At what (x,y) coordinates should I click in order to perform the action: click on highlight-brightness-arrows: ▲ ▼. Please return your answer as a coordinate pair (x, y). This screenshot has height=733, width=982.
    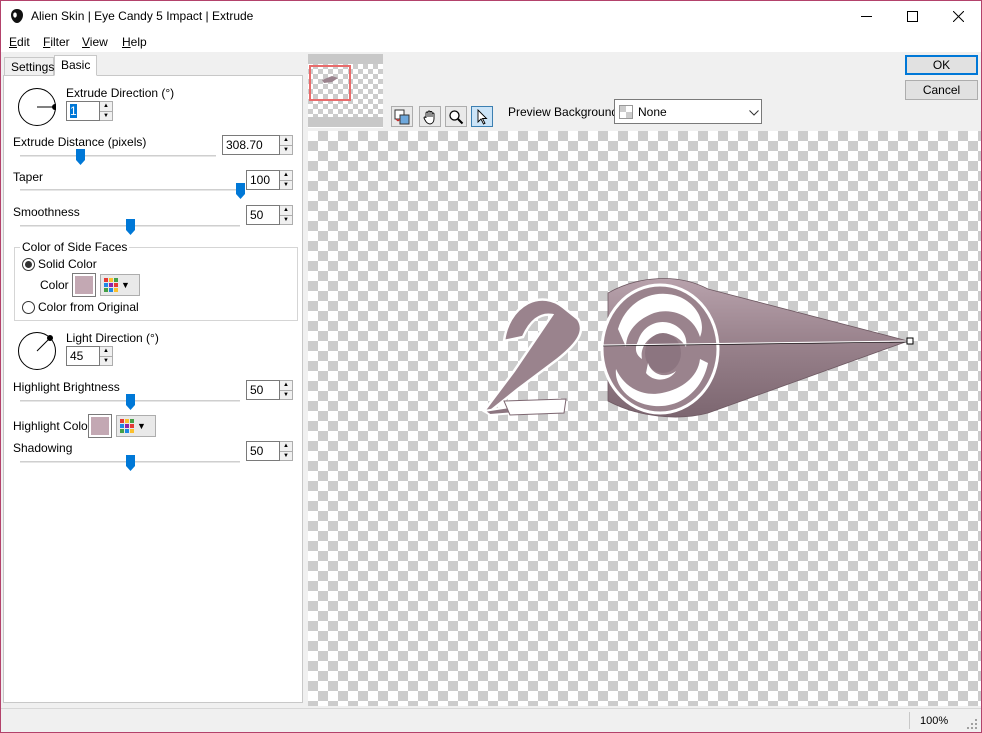
    Looking at the image, I should click on (286, 390).